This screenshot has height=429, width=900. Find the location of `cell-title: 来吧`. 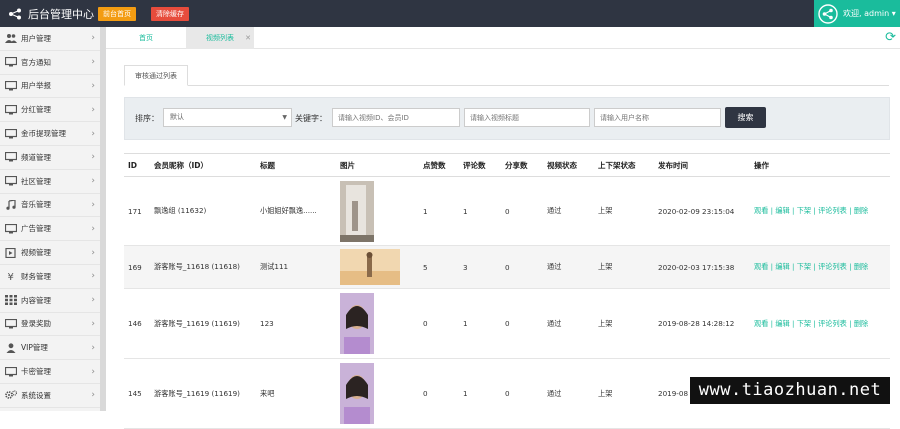

cell-title: 来吧 is located at coordinates (296, 393).